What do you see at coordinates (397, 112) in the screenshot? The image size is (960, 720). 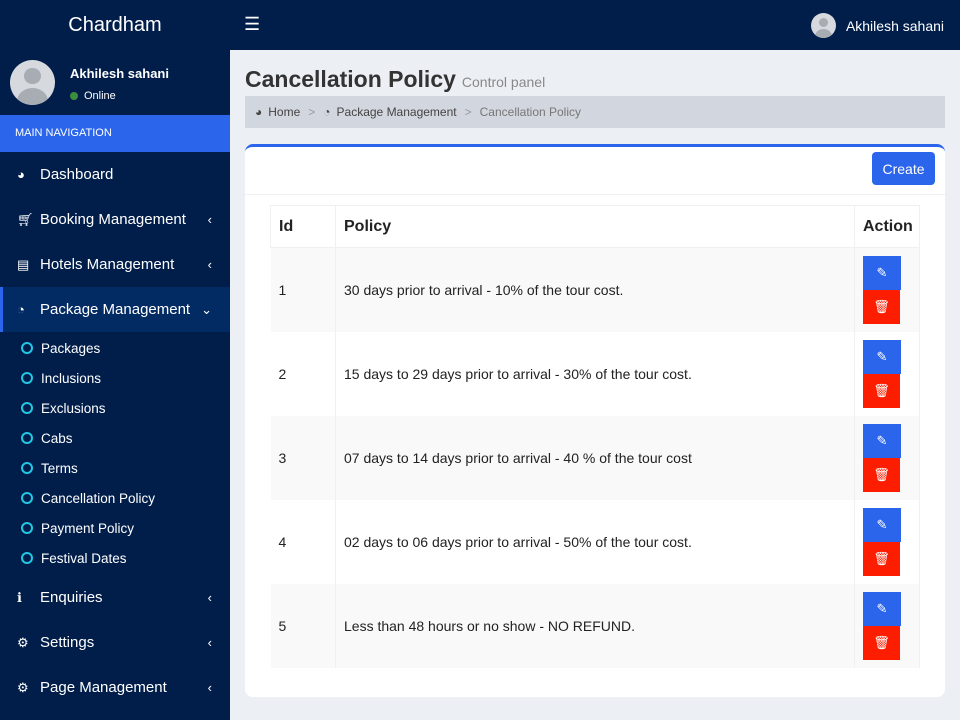 I see `breadcrumb-package-management: Package Management` at bounding box center [397, 112].